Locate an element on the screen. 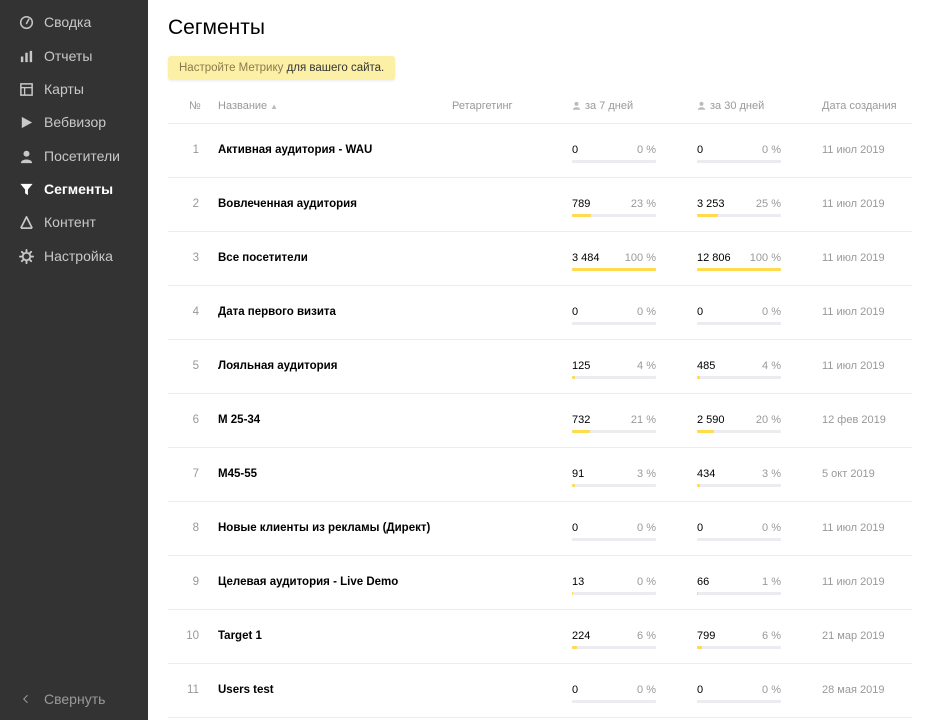 The image size is (952, 720). created-date: 21 мар 2019 is located at coordinates (853, 636).